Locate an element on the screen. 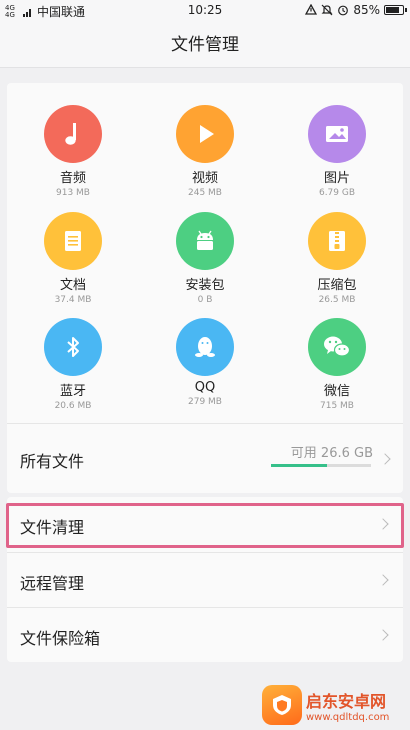  watermark-url: www.qdltdq.com is located at coordinates (348, 717).